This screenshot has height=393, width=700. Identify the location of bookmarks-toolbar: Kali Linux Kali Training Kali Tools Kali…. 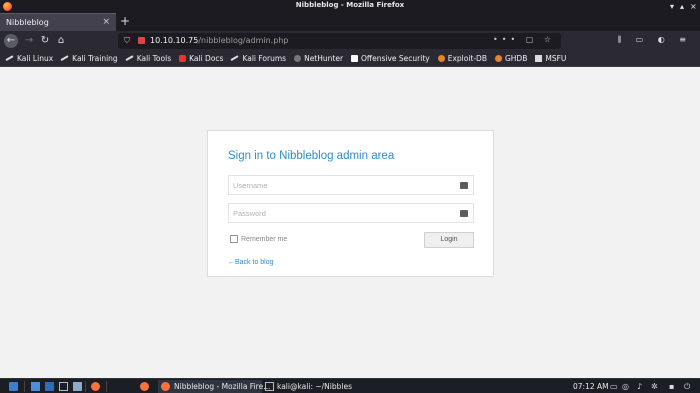
(350, 59).